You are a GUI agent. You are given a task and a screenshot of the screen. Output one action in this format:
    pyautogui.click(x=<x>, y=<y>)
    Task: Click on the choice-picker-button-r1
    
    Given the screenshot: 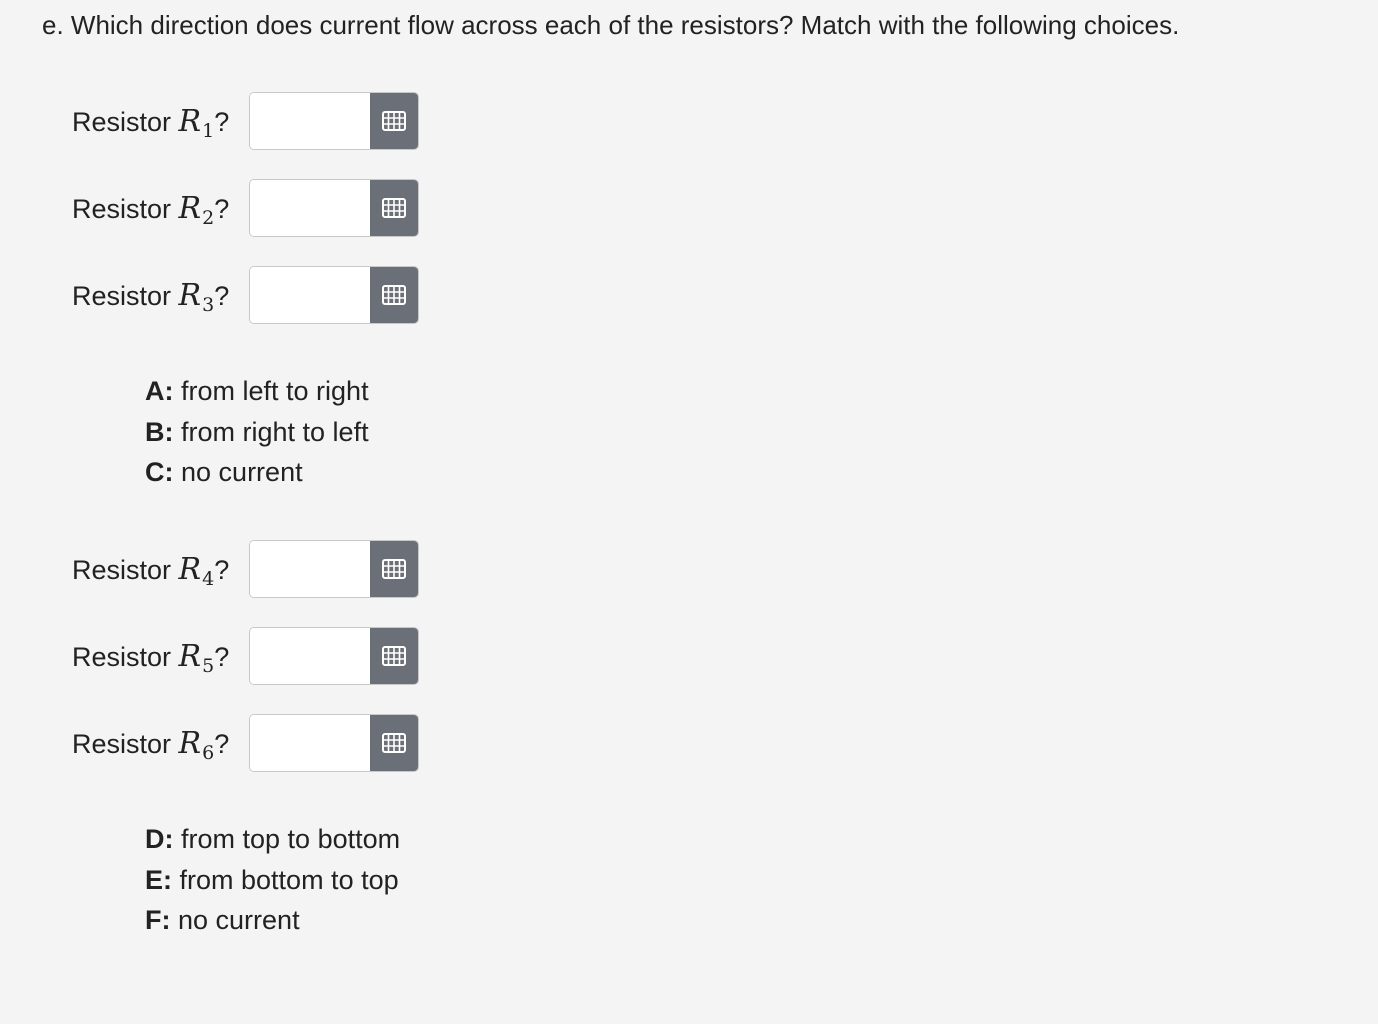 What is the action you would take?
    pyautogui.click(x=394, y=121)
    